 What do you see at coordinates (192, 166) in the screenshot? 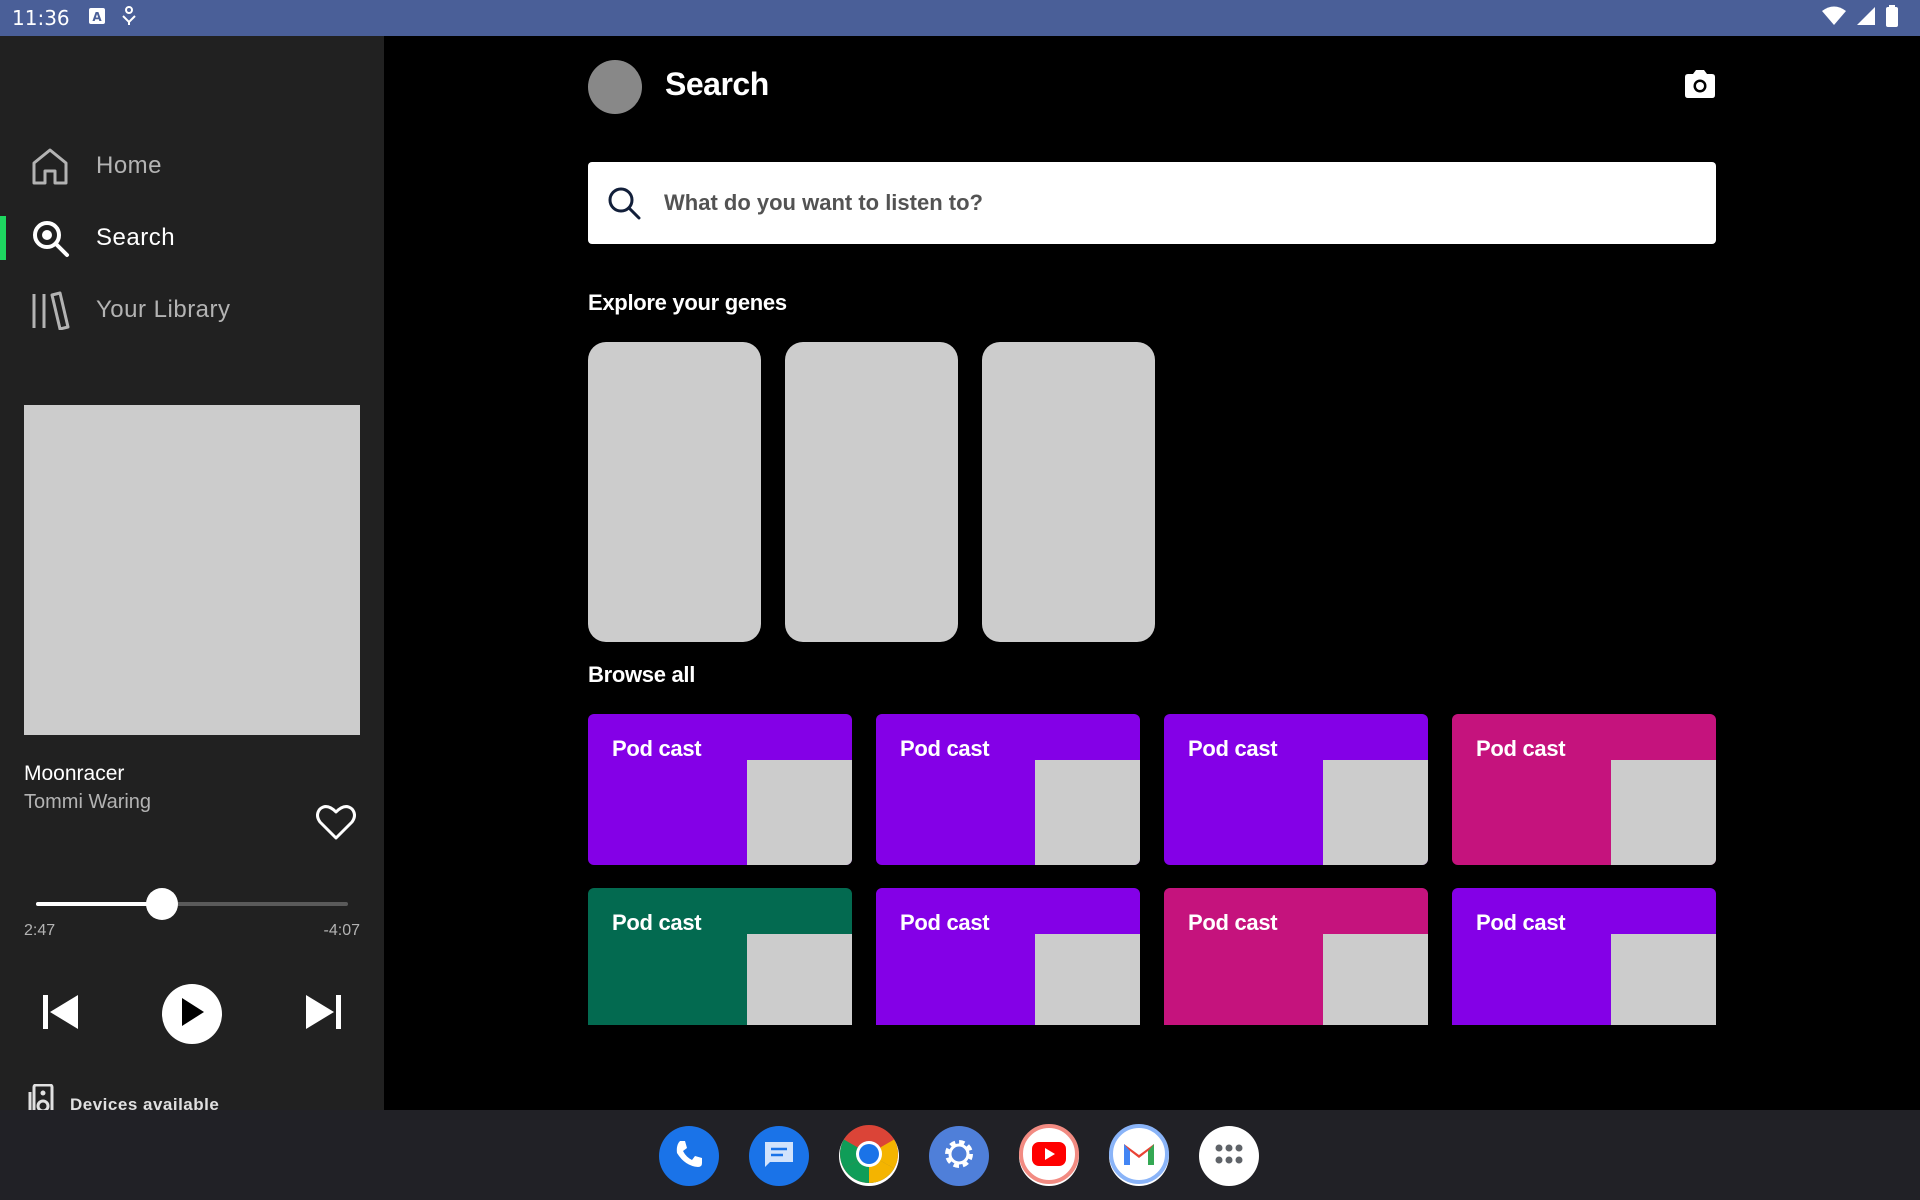
I see `sidebar-item-home: Home` at bounding box center [192, 166].